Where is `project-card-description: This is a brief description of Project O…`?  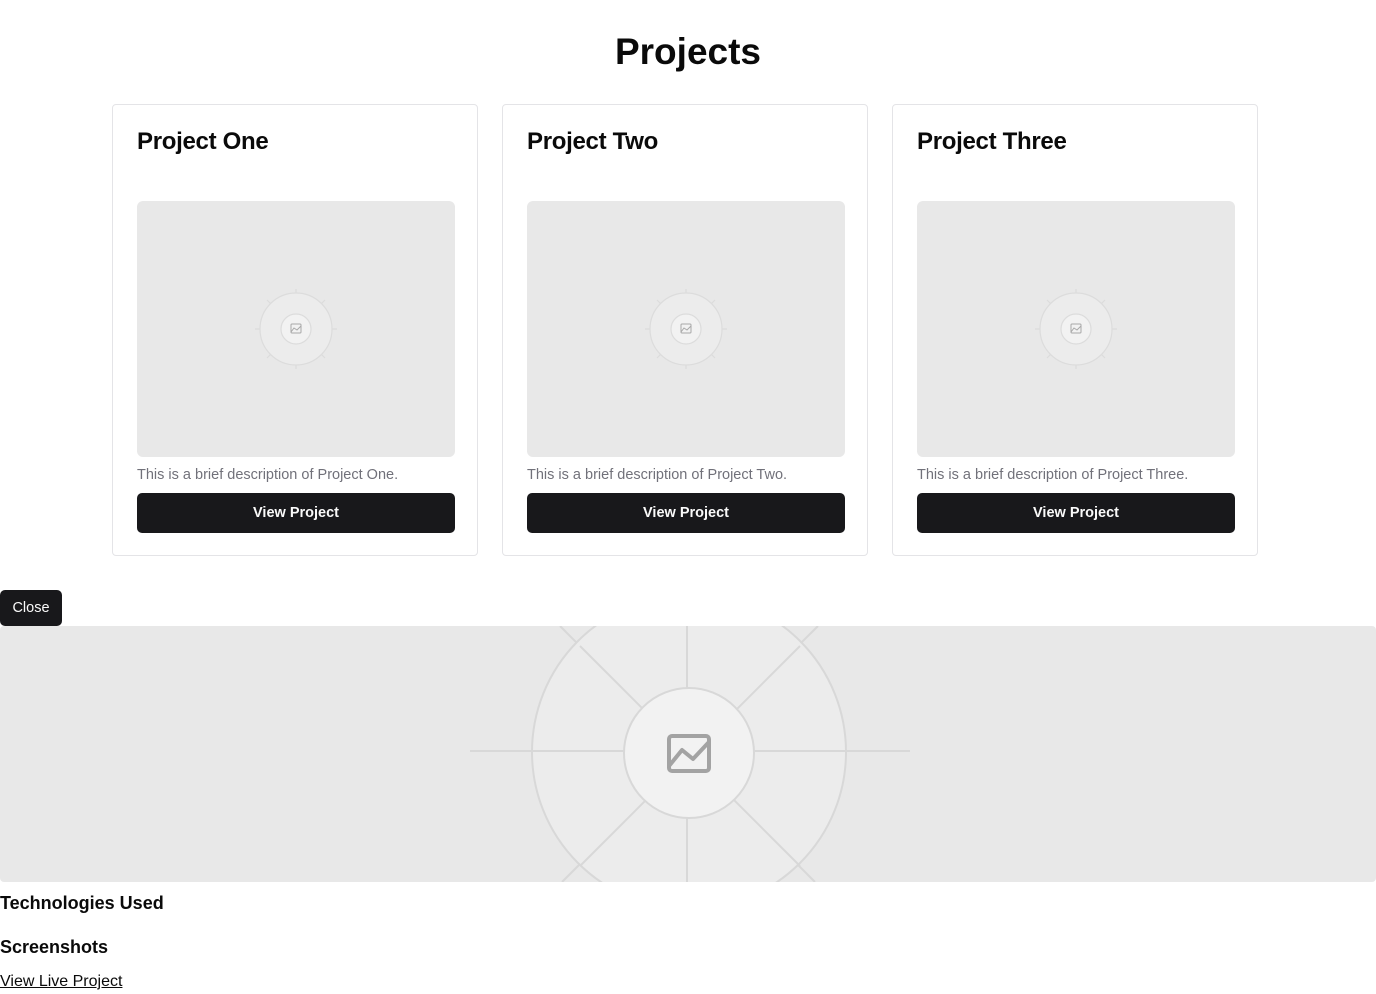
project-card-description: This is a brief description of Project O… is located at coordinates (268, 475).